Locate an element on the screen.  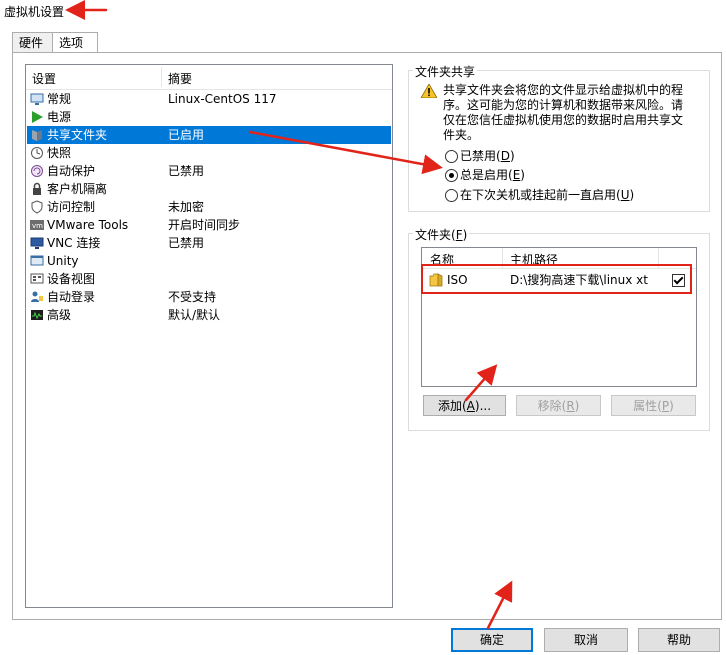
warning-icon is located at coordinates (429, 91).